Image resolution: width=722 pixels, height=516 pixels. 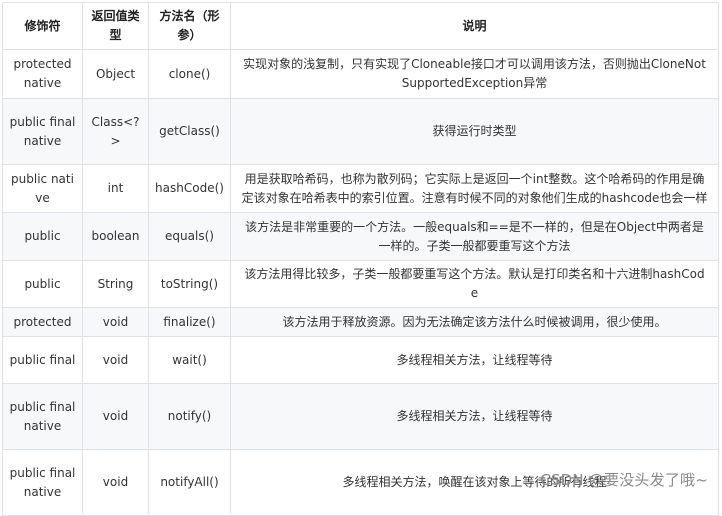 What do you see at coordinates (474, 322) in the screenshot?
I see `cell-description: 该方法用于释放资源。因为无法确定该方法什么时候被调用，很少使用。` at bounding box center [474, 322].